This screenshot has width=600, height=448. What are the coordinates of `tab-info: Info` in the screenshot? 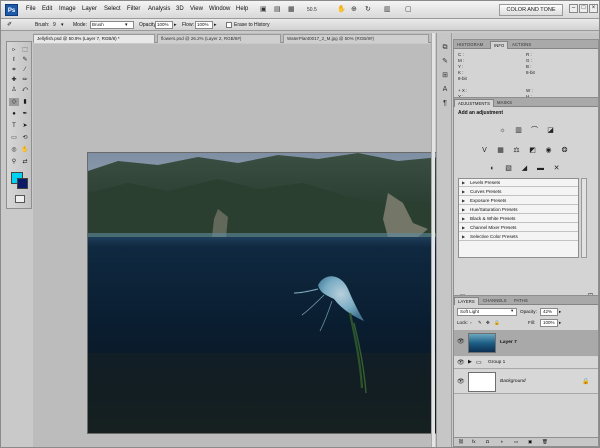 It's located at (499, 45).